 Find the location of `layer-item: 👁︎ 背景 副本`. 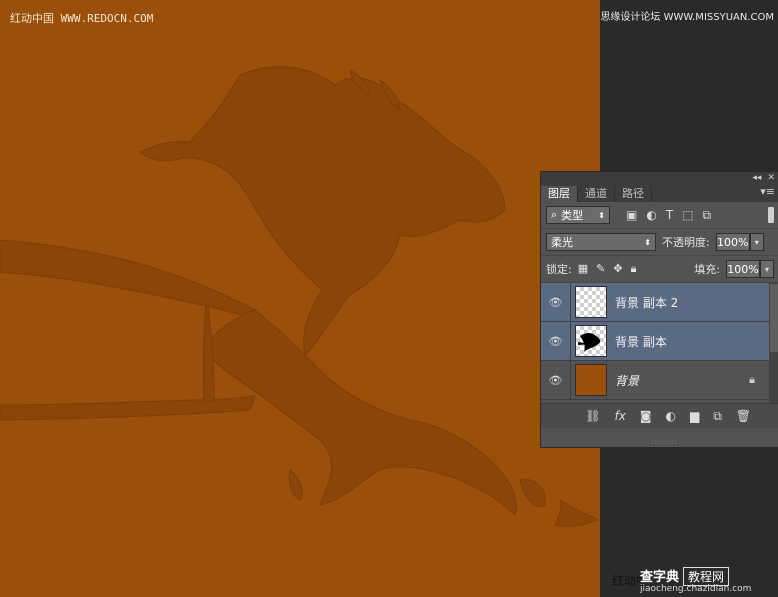

layer-item: 👁︎ 背景 副本 is located at coordinates (659, 341).